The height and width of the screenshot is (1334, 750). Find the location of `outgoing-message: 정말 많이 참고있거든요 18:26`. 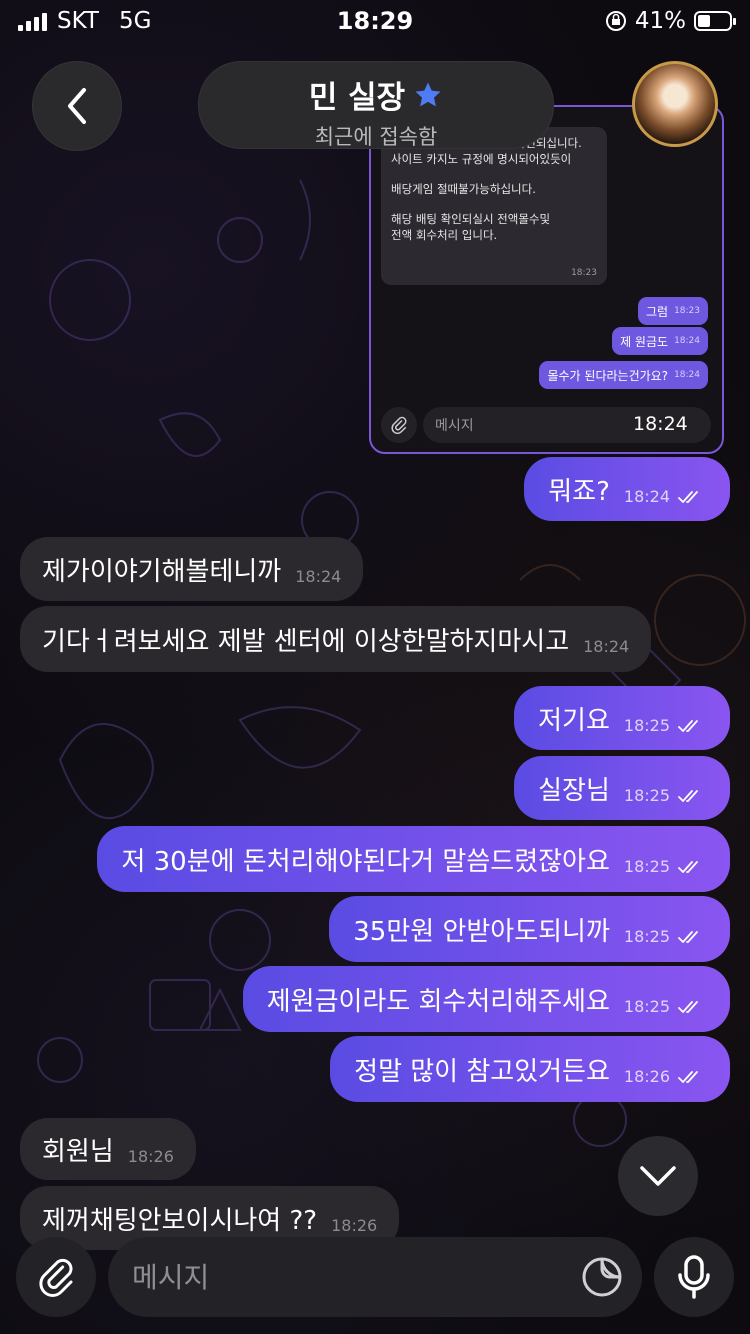

outgoing-message: 정말 많이 참고있거든요 18:26 is located at coordinates (530, 1069).